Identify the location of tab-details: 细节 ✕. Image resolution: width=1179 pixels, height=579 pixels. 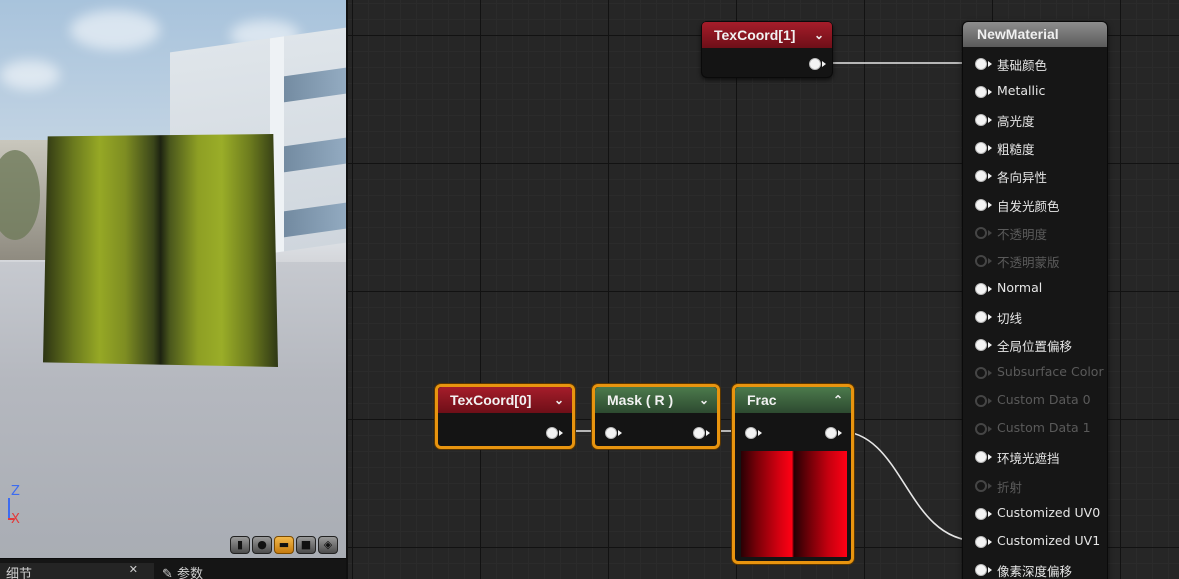
(77, 571).